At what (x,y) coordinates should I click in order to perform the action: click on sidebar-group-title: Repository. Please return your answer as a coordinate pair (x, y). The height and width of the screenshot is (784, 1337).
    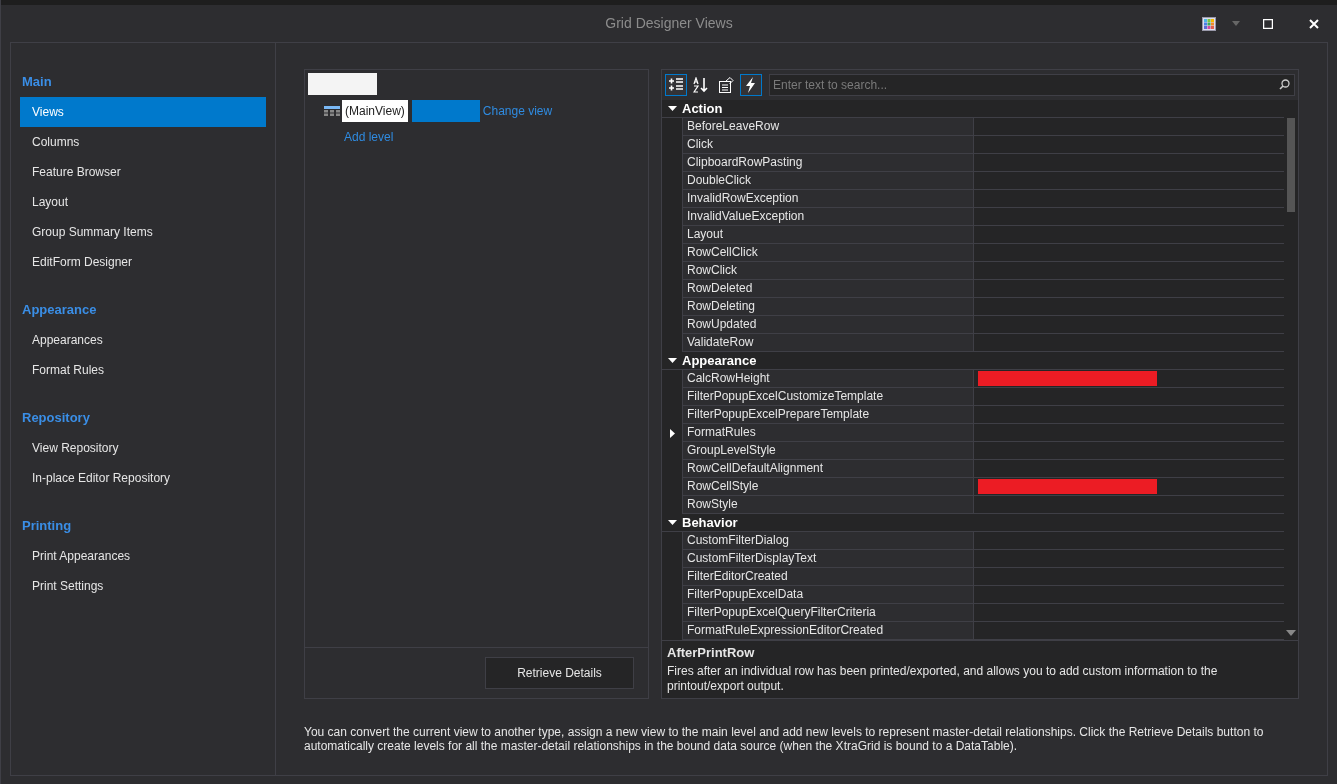
    Looking at the image, I should click on (56, 418).